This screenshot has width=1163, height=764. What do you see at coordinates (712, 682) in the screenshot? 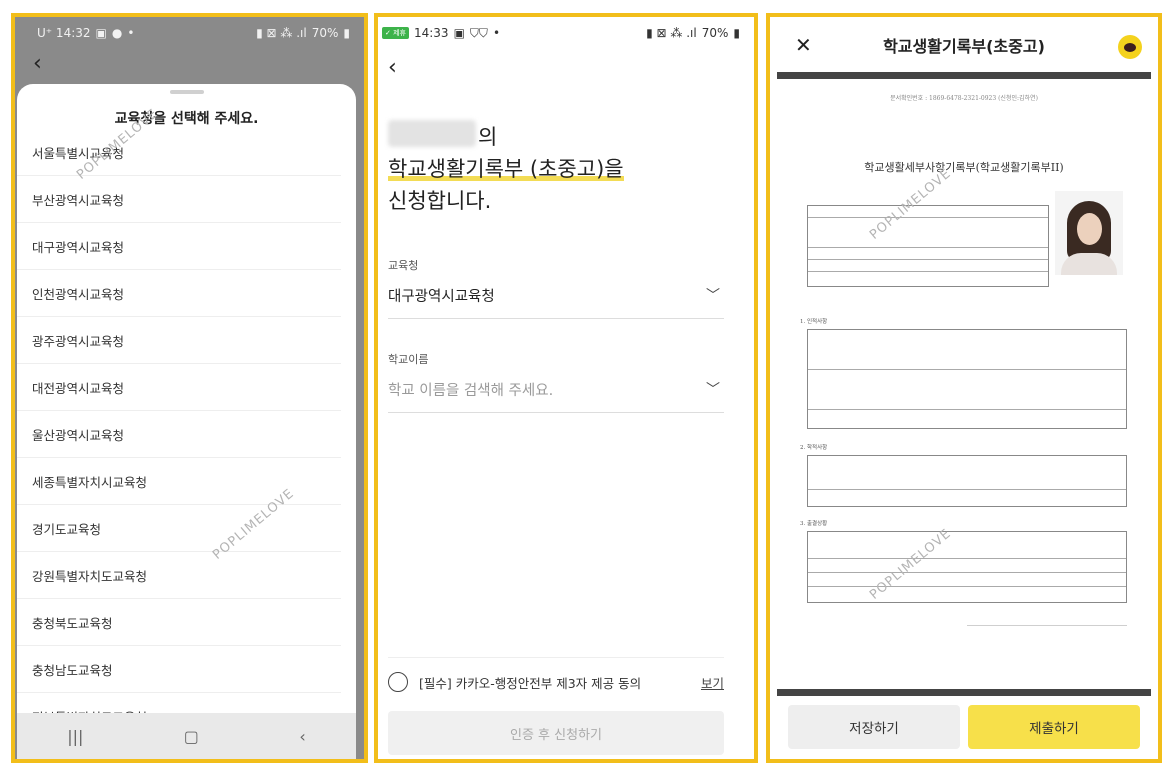
I see `view-link: 보기` at bounding box center [712, 682].